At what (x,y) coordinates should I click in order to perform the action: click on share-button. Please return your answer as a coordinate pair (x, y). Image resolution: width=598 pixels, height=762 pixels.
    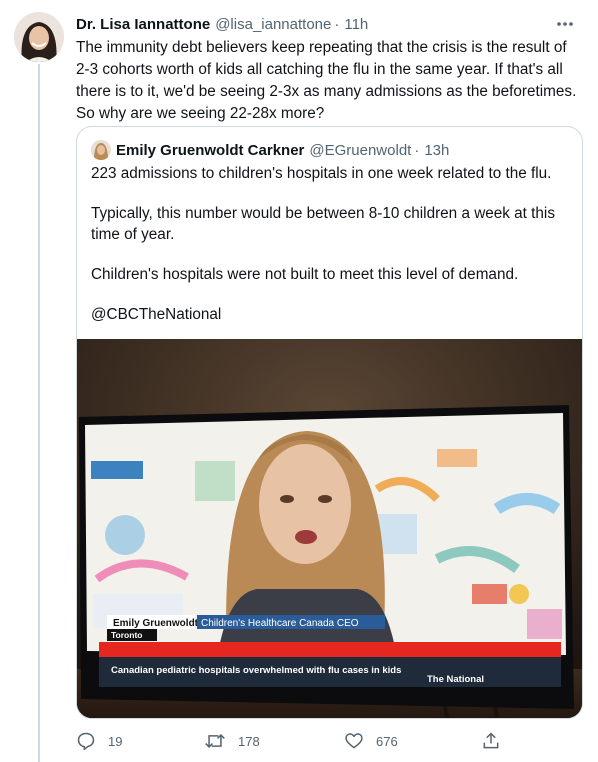
    Looking at the image, I should click on (491, 741).